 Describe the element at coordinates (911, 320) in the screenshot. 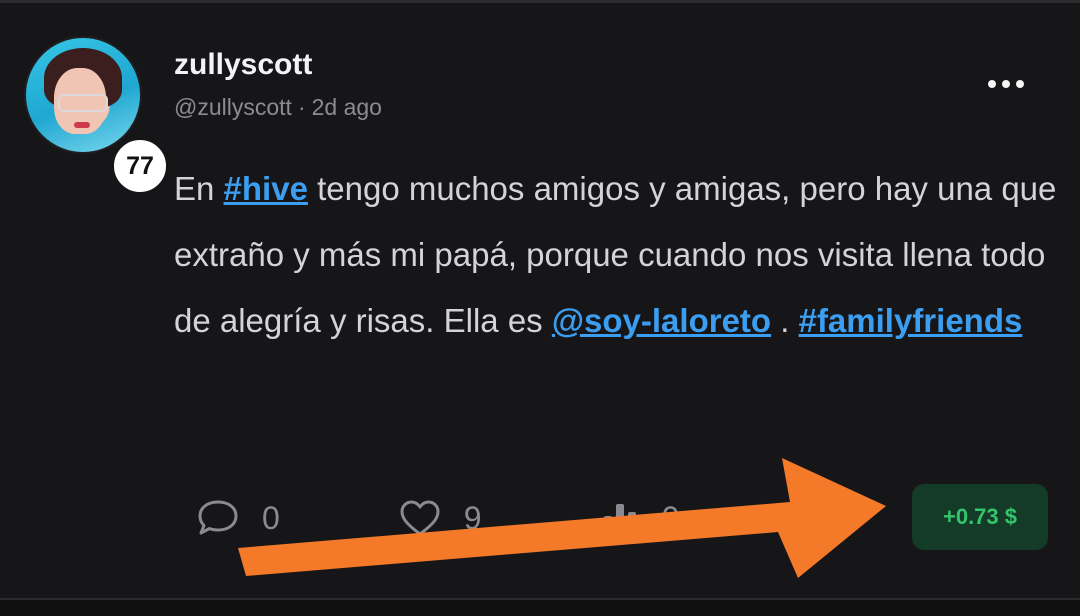

I see `hashtag-link-familyfriends: #familyfriends` at that location.